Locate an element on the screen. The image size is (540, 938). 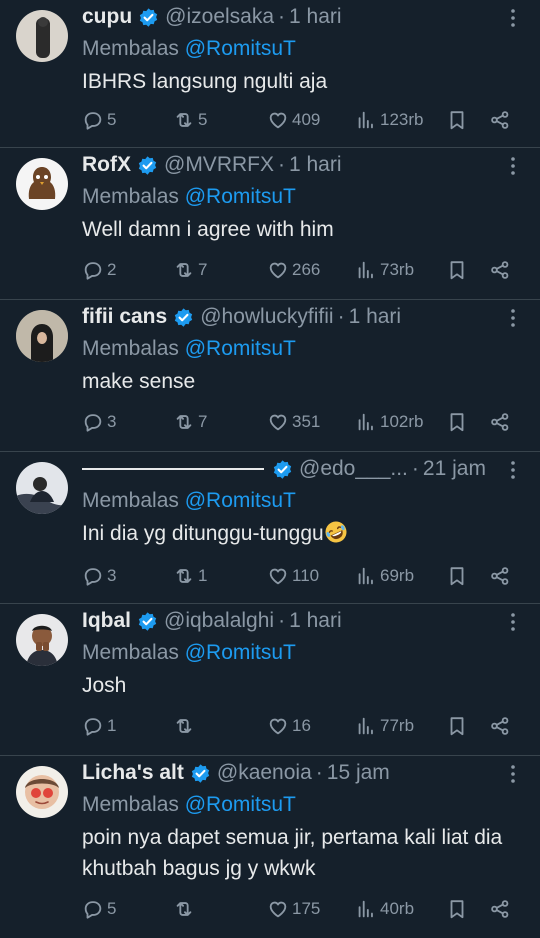
handle: @iqbalalghi is located at coordinates (219, 621).